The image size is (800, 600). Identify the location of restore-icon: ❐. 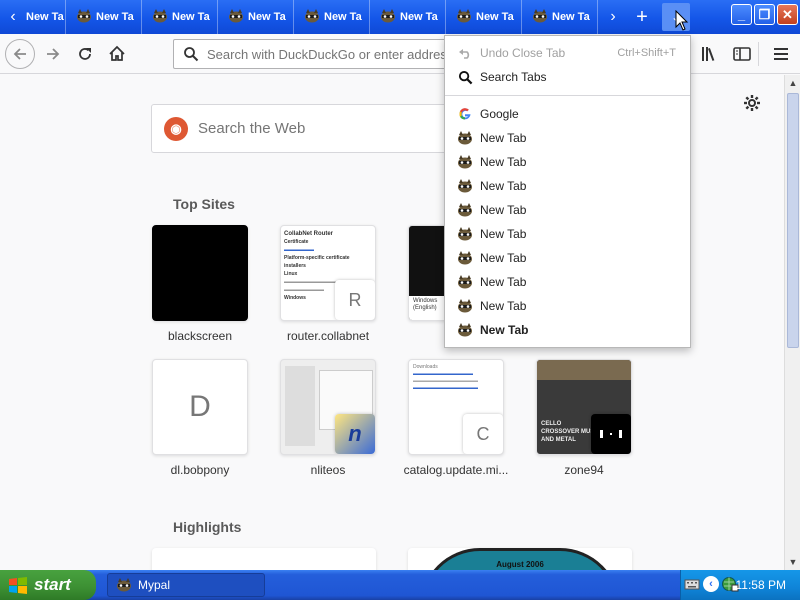
(764, 14).